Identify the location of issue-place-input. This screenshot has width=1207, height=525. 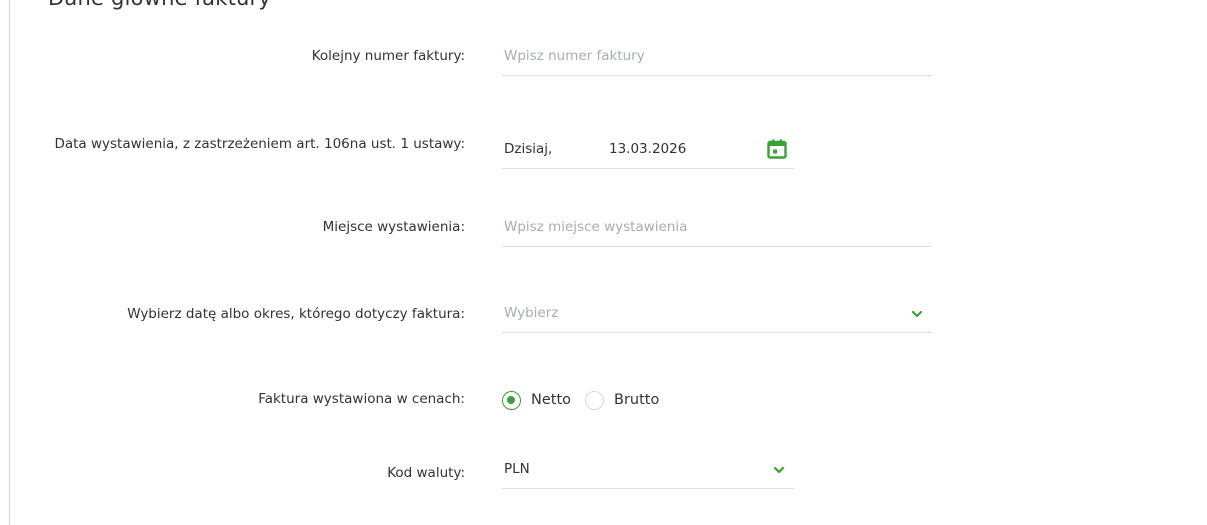
(717, 226).